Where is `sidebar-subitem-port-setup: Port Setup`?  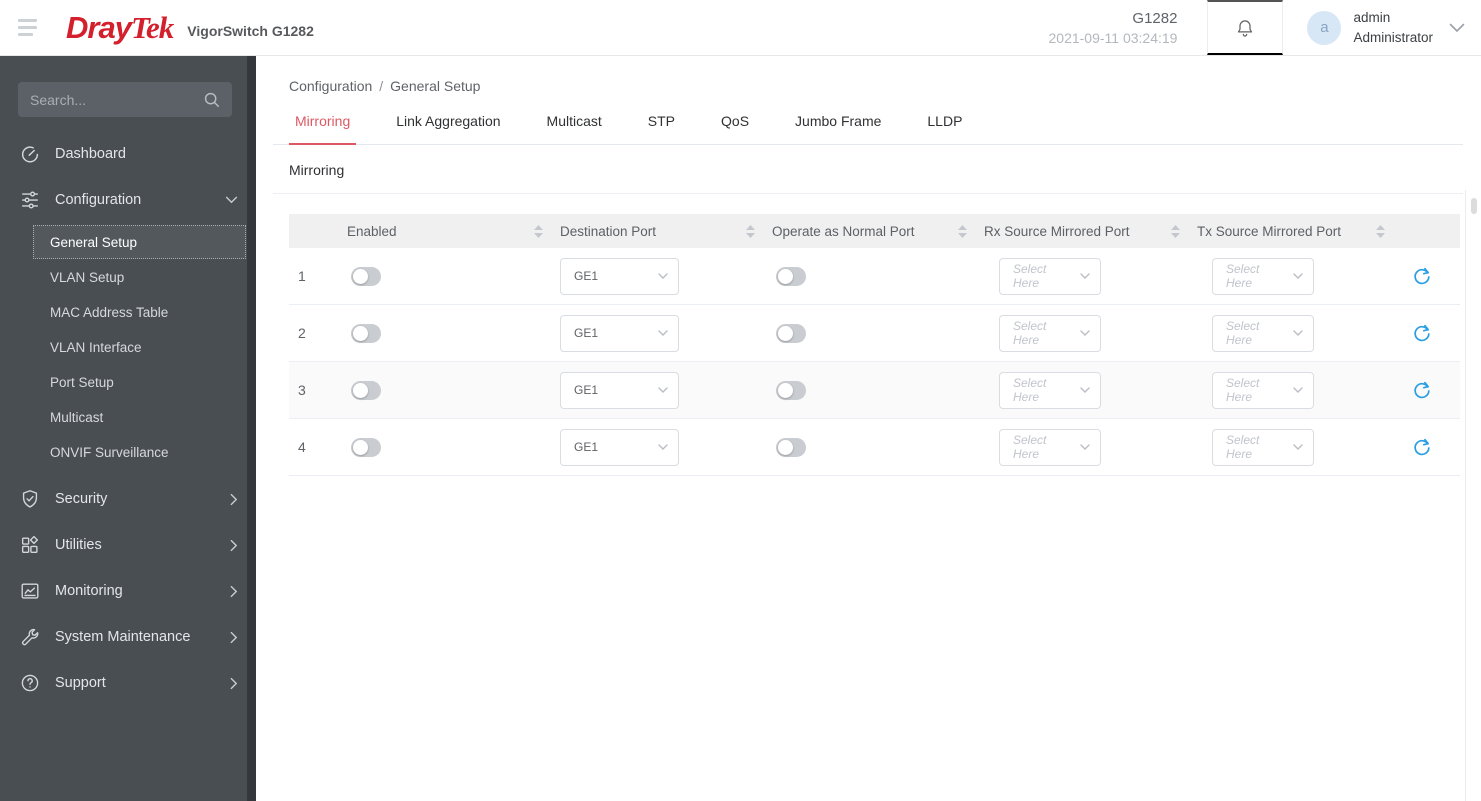
sidebar-subitem-port-setup: Port Setup is located at coordinates (139, 382).